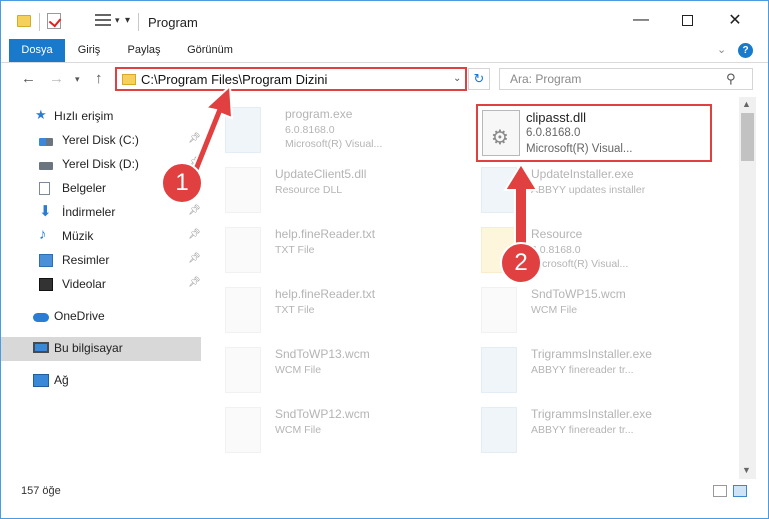 This screenshot has height=519, width=769. I want to click on window-title: Program, so click(173, 22).